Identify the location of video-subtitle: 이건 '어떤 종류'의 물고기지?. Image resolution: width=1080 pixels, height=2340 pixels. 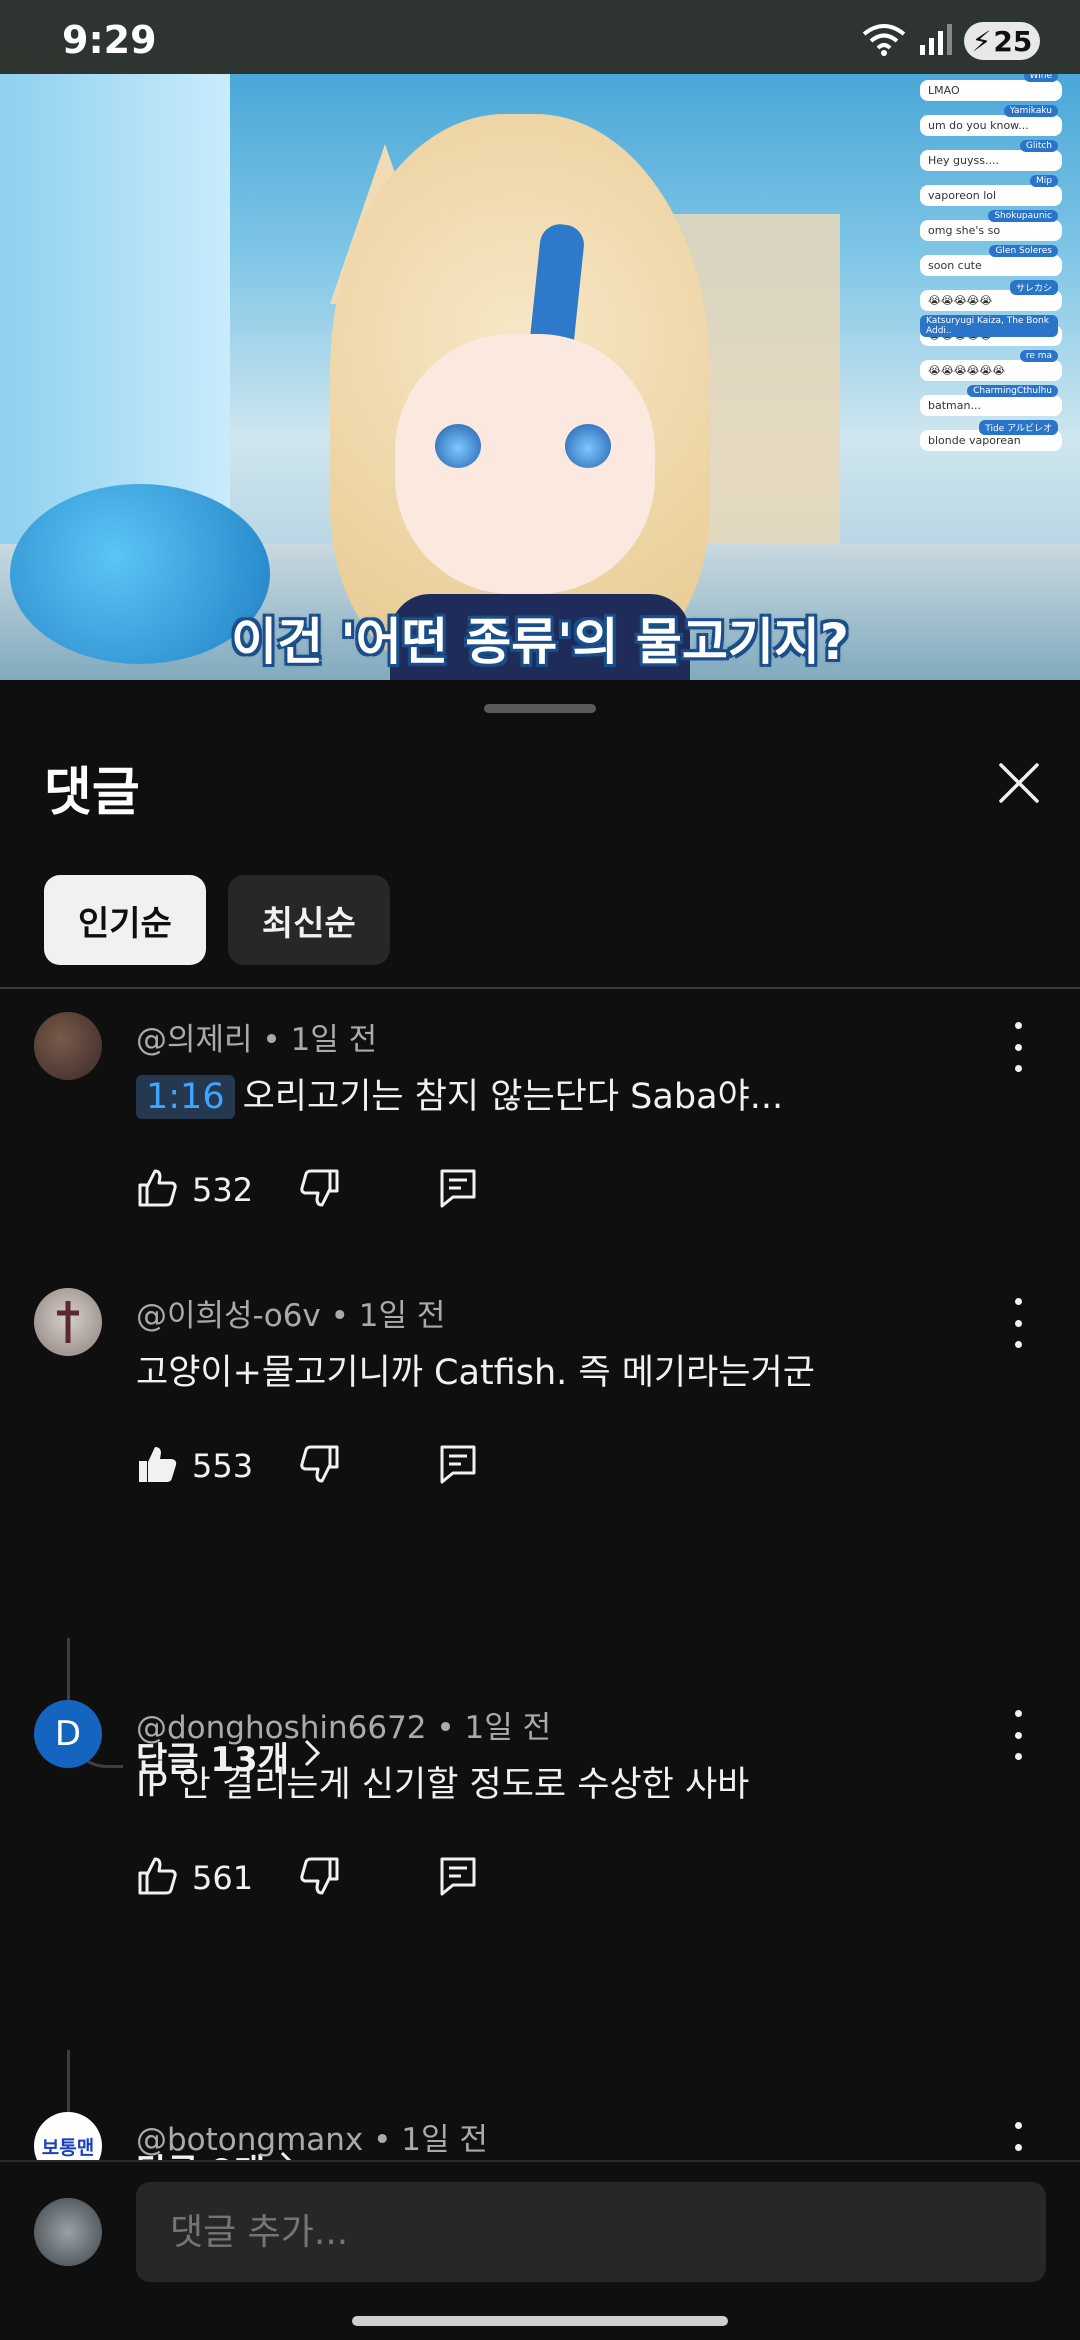
(540, 642).